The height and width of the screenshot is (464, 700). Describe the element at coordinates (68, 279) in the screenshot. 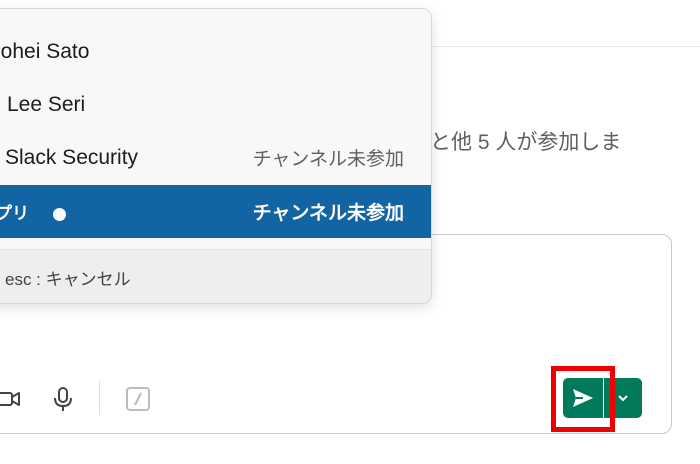

I see `menu-footer-hint: esc : キャンセル` at that location.